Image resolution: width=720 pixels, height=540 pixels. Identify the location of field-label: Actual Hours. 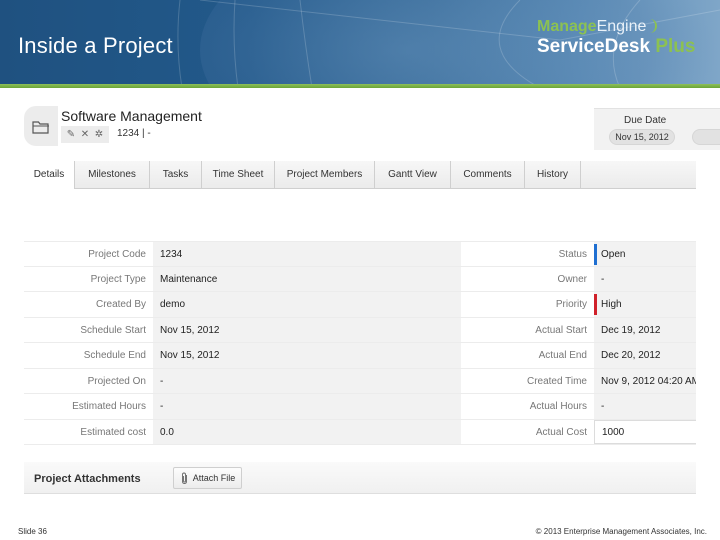
(527, 406).